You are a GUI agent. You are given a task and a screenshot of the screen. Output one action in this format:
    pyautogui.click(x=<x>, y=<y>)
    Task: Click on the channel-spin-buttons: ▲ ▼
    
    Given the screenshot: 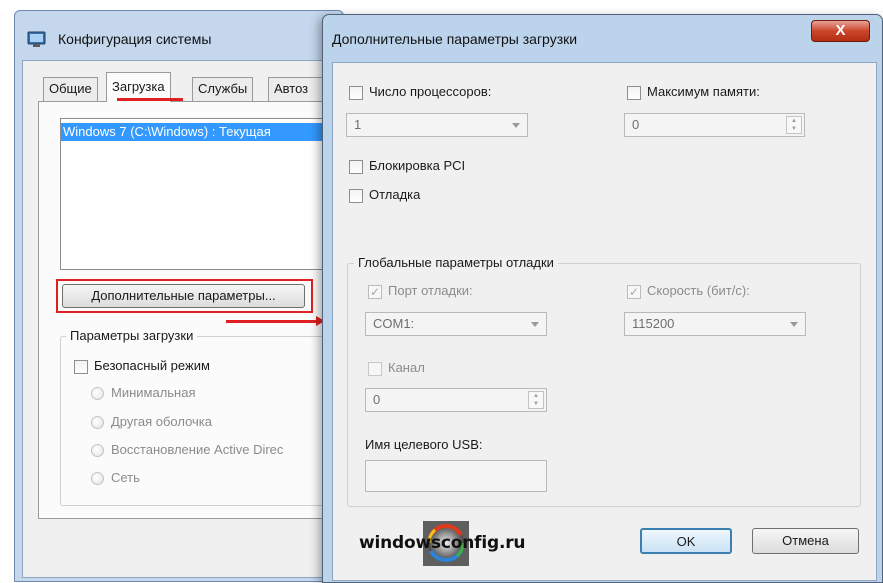 What is the action you would take?
    pyautogui.click(x=536, y=400)
    